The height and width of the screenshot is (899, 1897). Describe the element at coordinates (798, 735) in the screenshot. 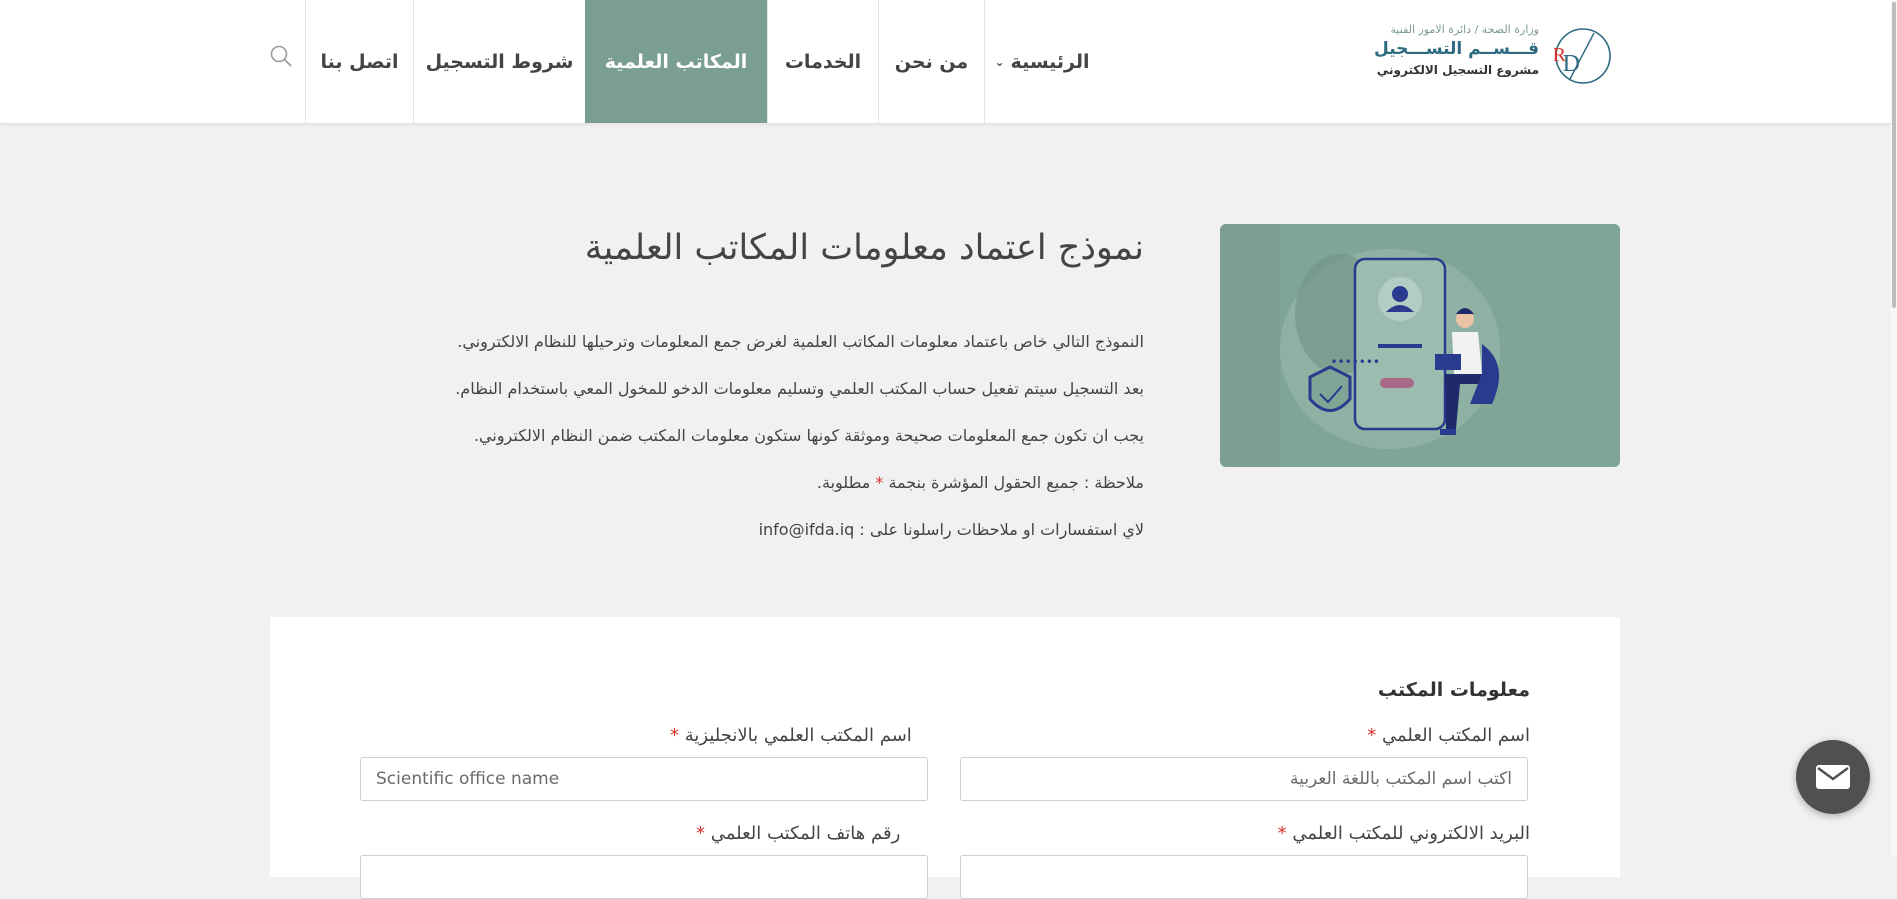

I see `english-name-label-text: اسم المكتب العلمي بالانجليزية` at that location.